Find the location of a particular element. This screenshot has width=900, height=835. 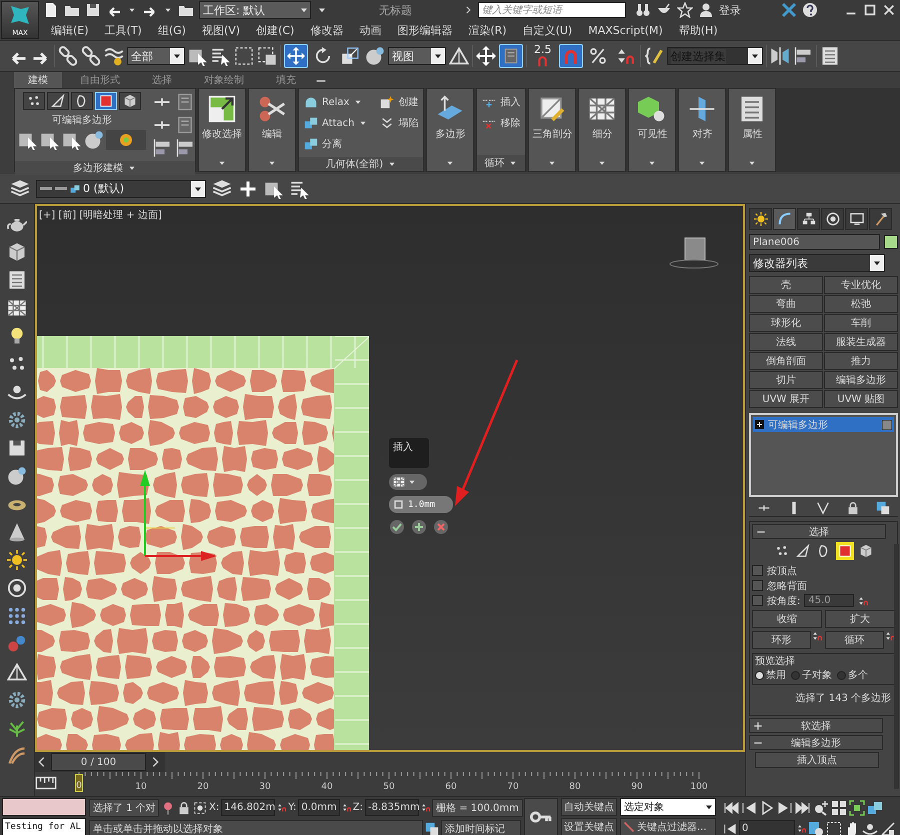

menu-item: 渲染(R) is located at coordinates (487, 30).